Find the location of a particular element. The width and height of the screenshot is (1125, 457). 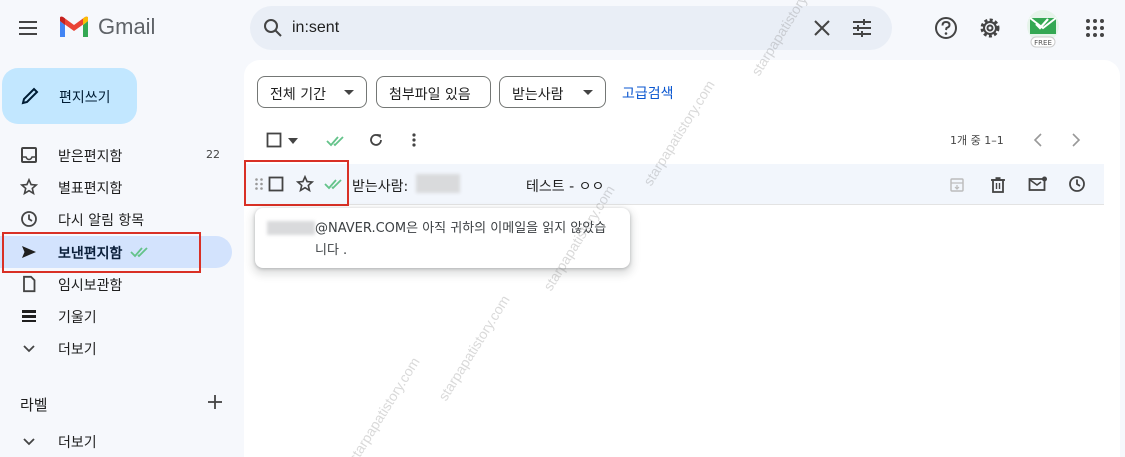

sidebar-item-snoozed: 다시 알림 항목 is located at coordinates (116, 219).